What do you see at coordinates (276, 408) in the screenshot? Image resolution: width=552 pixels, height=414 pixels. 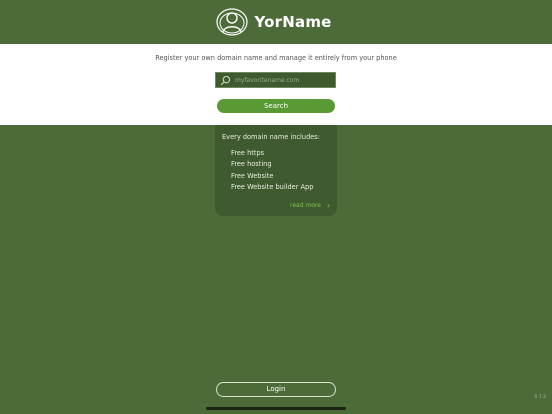 I see `home-indicator` at bounding box center [276, 408].